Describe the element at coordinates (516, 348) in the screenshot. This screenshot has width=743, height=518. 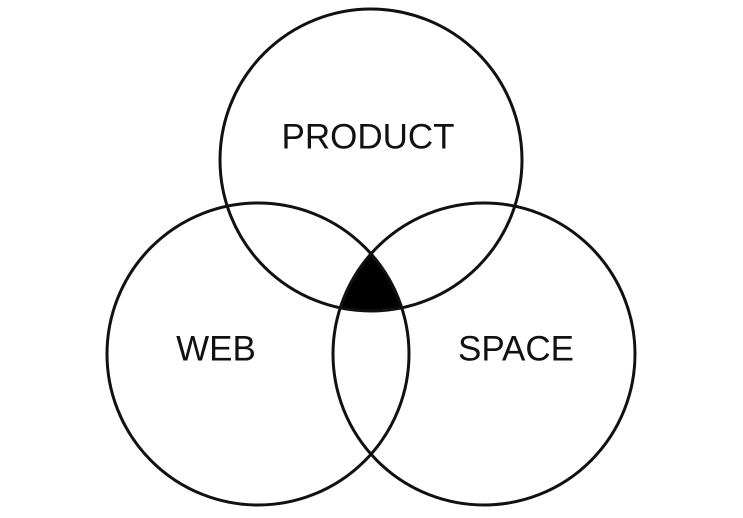
I see `space-label: SPACE` at that location.